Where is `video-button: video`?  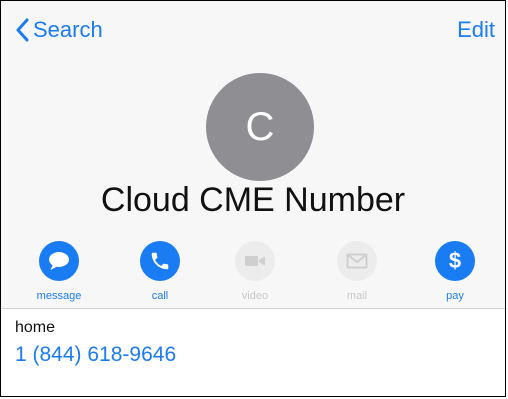 video-button: video is located at coordinates (255, 271).